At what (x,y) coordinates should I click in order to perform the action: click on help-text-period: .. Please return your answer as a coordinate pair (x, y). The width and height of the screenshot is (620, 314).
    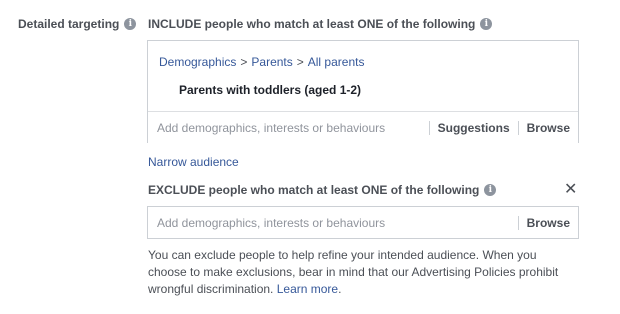
    Looking at the image, I should click on (340, 289).